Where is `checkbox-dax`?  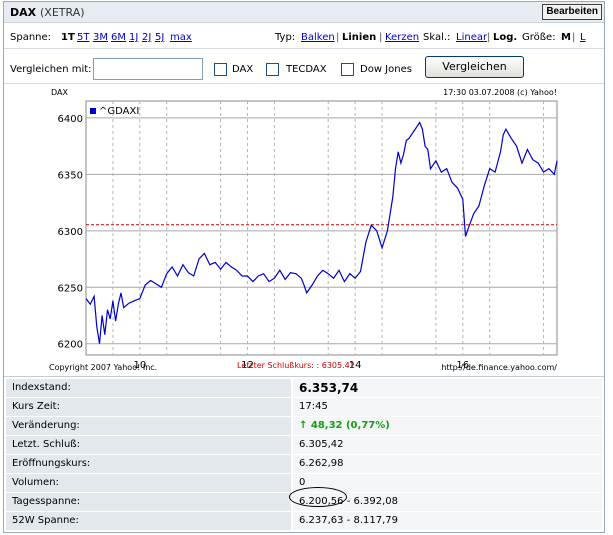
checkbox-dax is located at coordinates (220, 69).